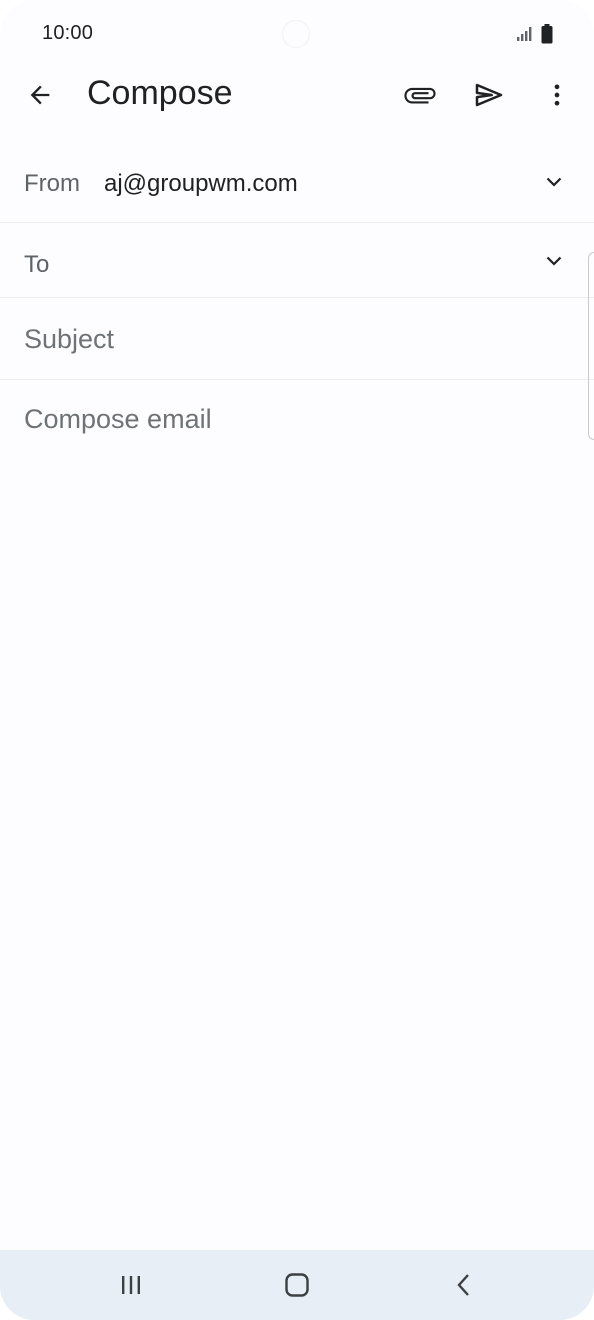 The image size is (594, 1320). Describe the element at coordinates (52, 183) in the screenshot. I see `from-label: From` at that location.